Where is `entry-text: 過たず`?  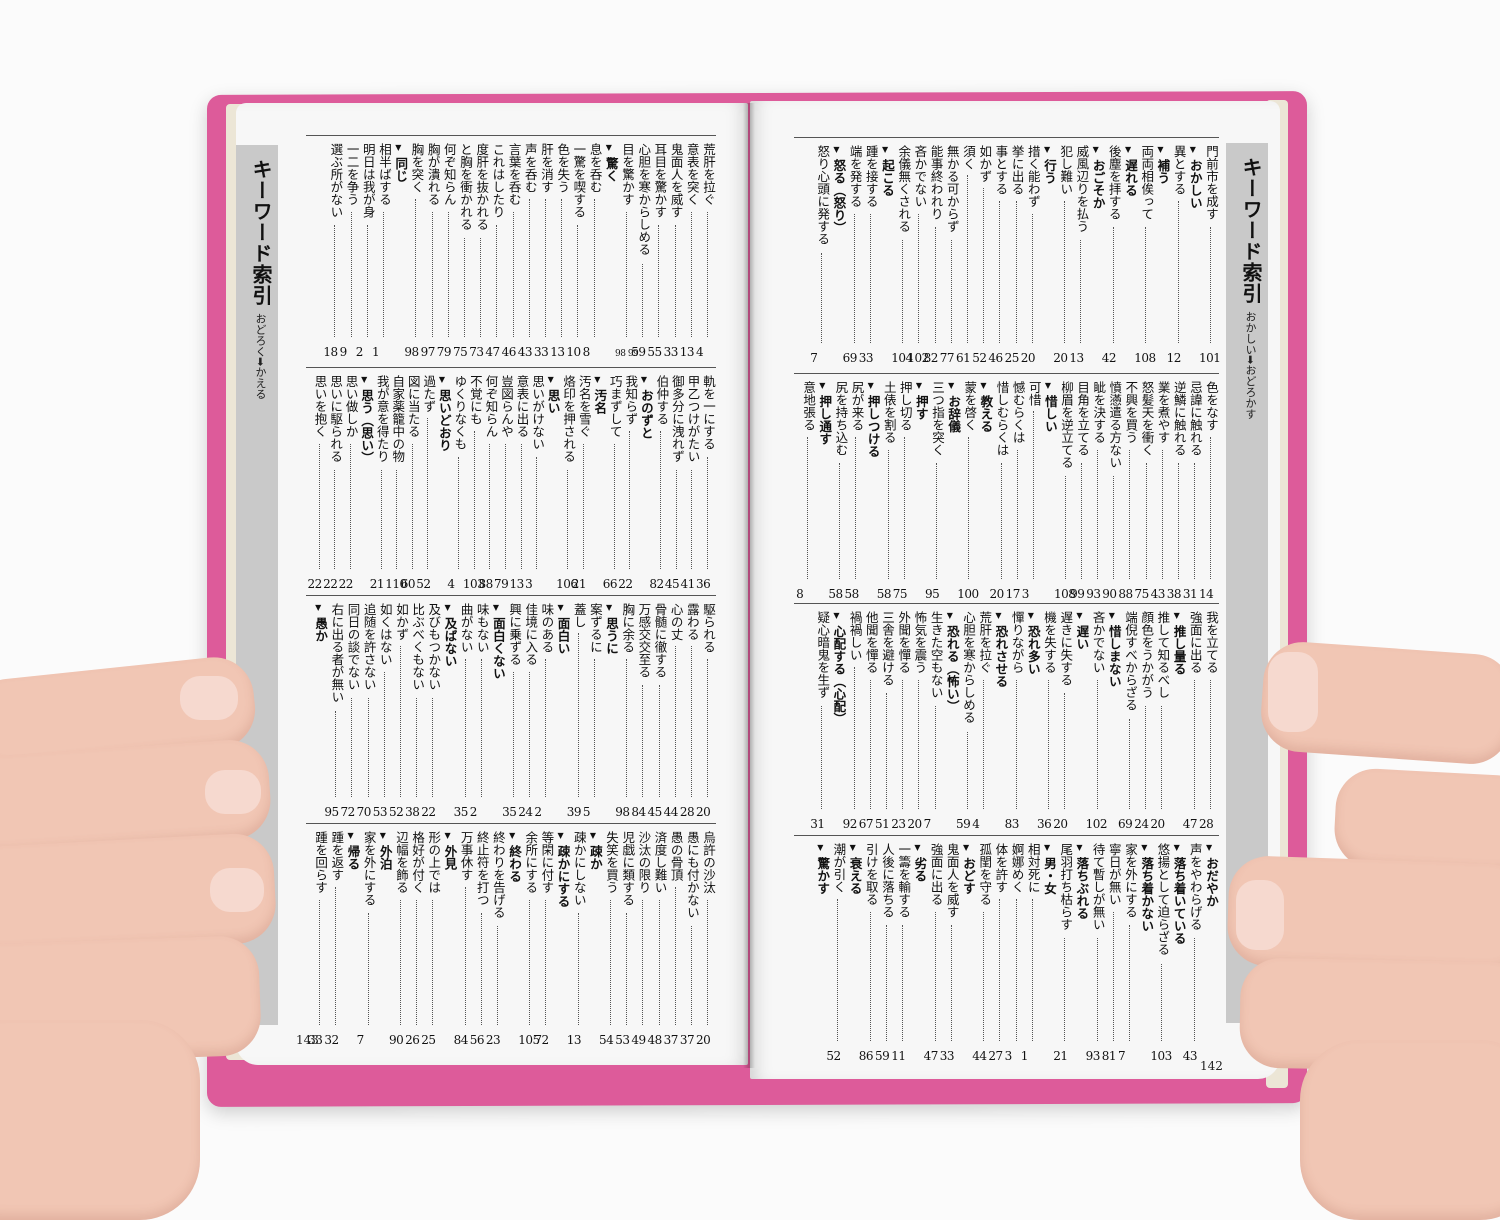 entry-text: 過たず is located at coordinates (429, 394).